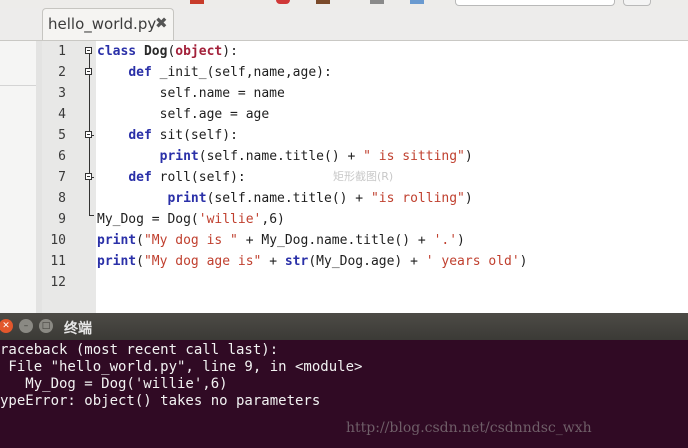 The height and width of the screenshot is (448, 688). What do you see at coordinates (114, 384) in the screenshot?
I see `terminal-line: My_Dog = Dog('willie',6)` at bounding box center [114, 384].